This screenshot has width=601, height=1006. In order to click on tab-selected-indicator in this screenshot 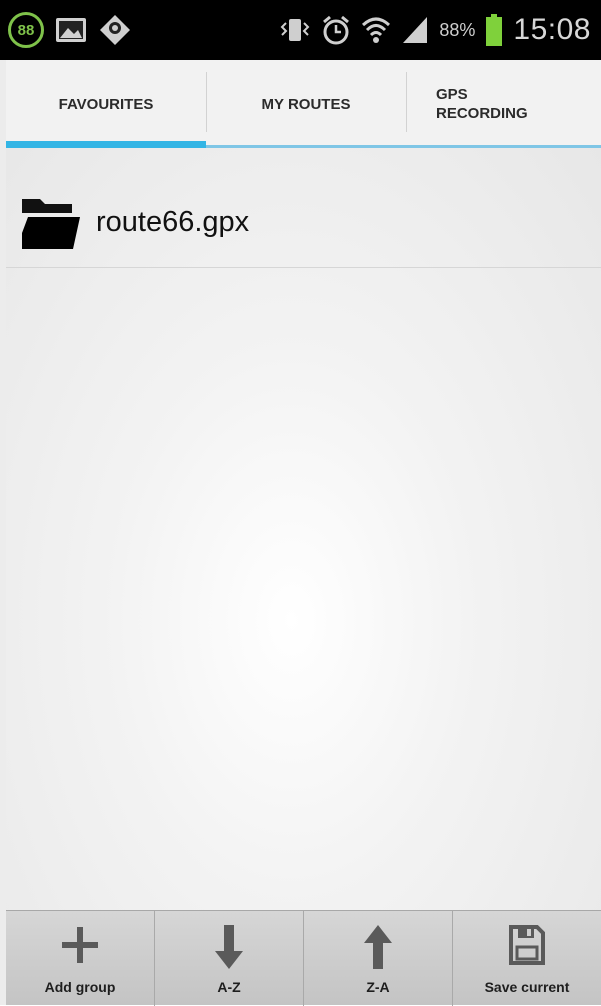, I will do `click(106, 144)`.